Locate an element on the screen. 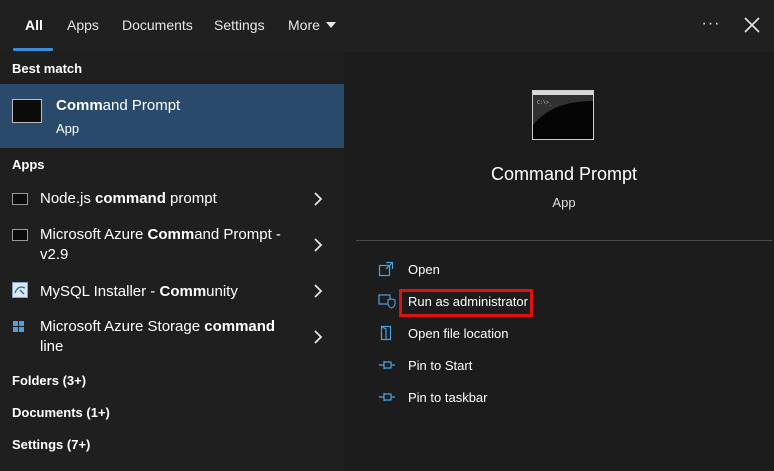 The height and width of the screenshot is (471, 774). icon-glare: C:\>_ is located at coordinates (563, 110).